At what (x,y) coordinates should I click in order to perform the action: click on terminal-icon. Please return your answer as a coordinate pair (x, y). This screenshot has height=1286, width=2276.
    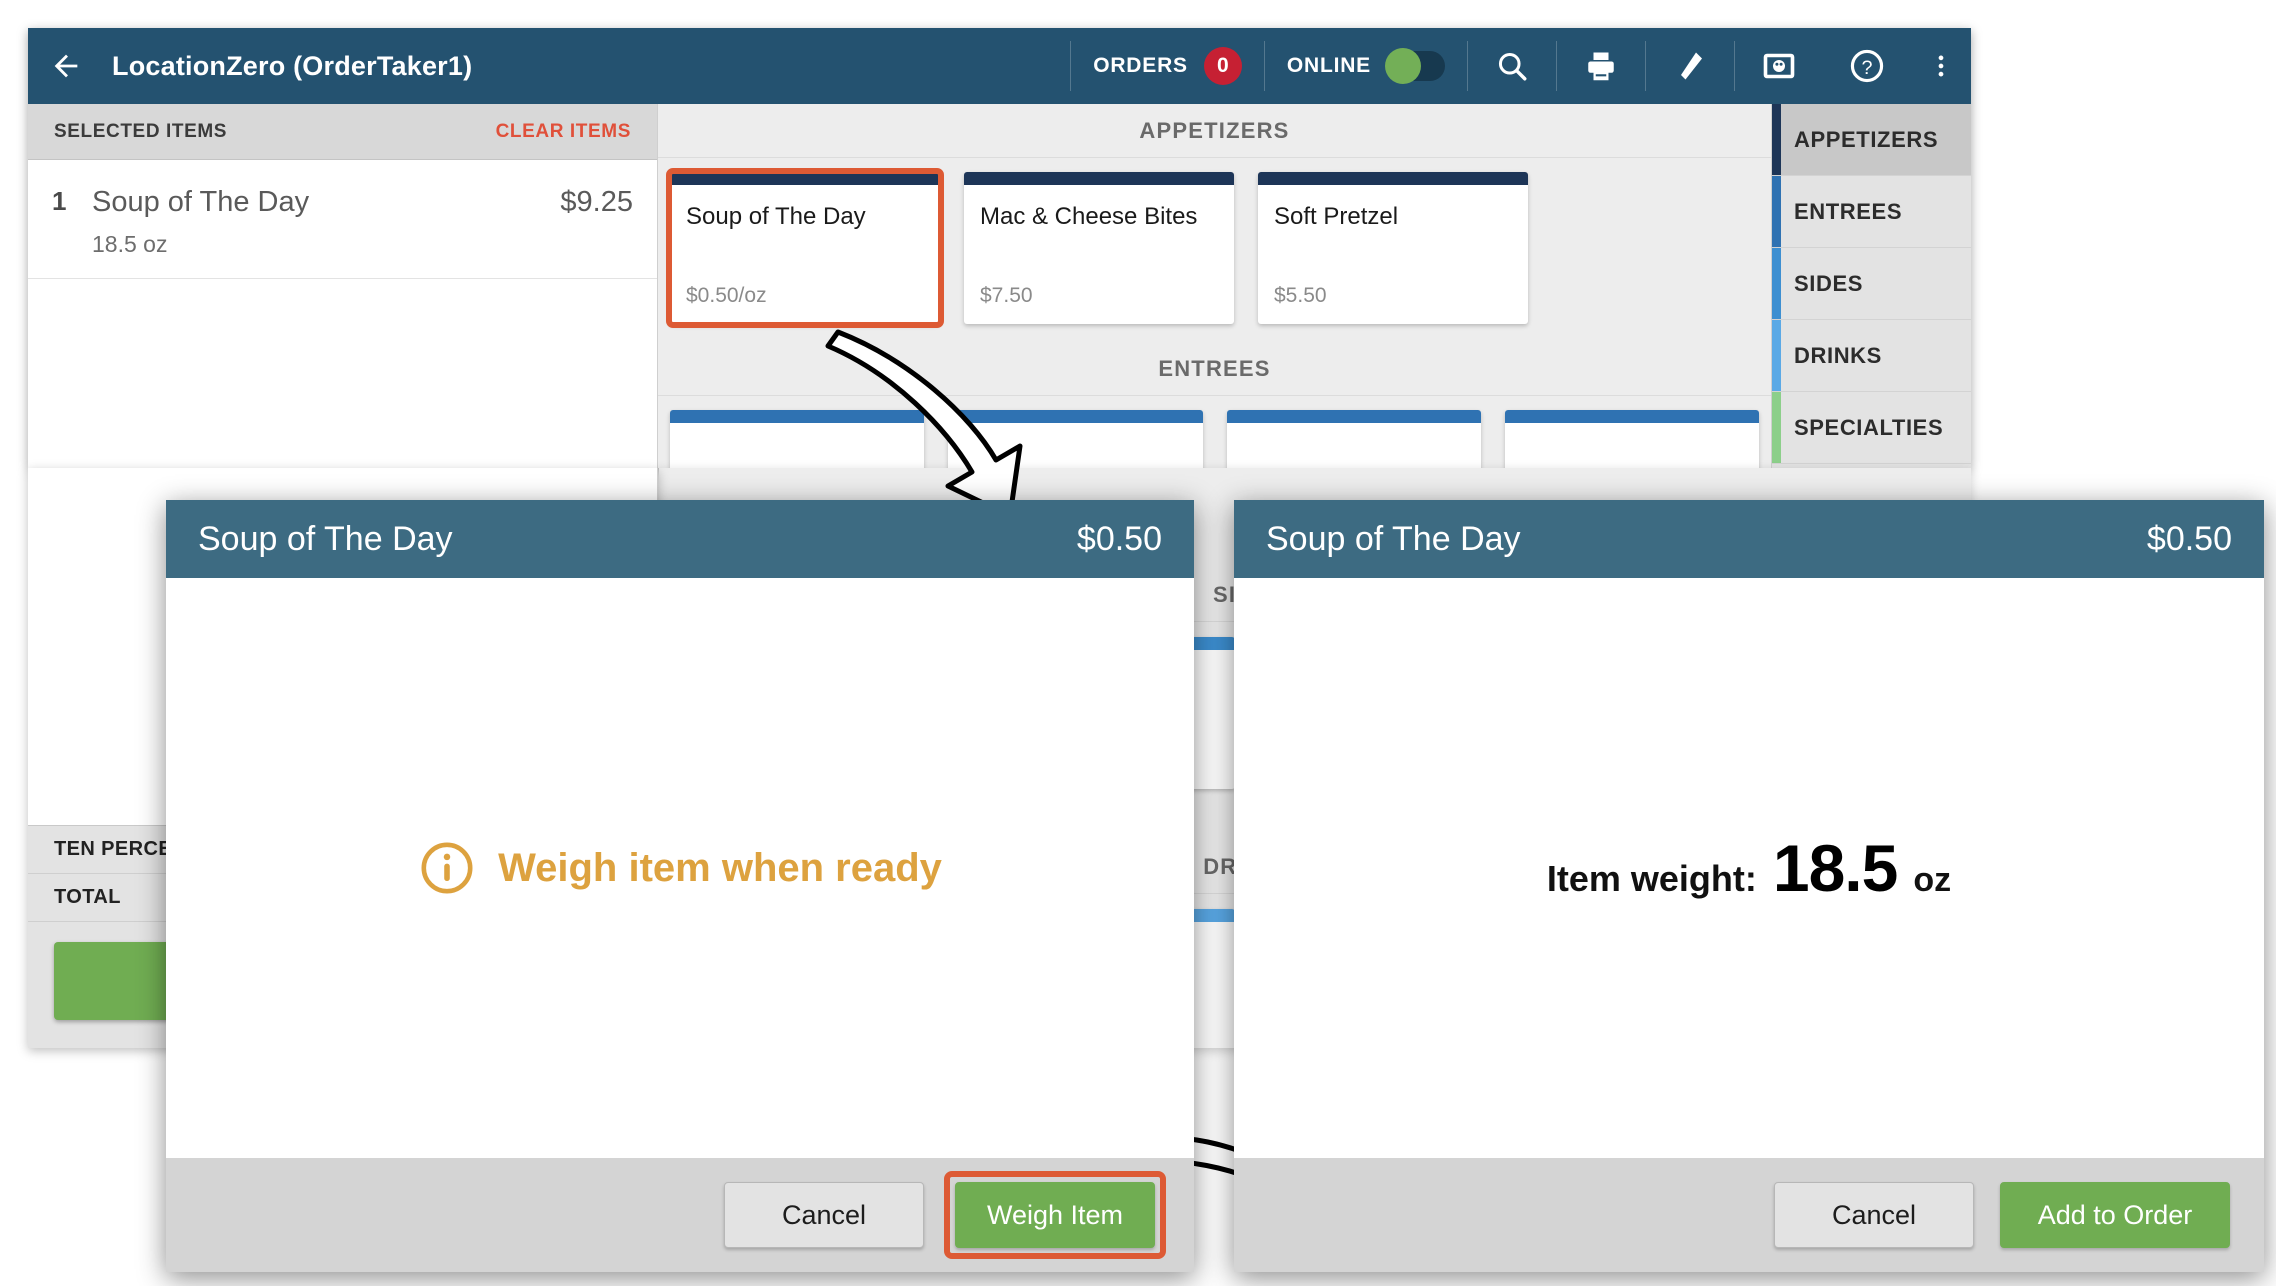
    Looking at the image, I should click on (1779, 66).